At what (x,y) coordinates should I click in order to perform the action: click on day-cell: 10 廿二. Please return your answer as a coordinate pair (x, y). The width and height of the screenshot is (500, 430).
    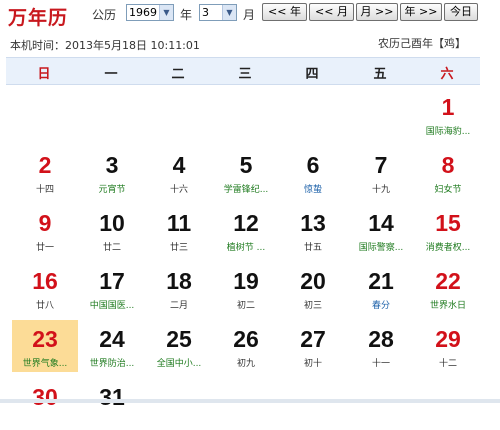
    Looking at the image, I should click on (112, 230).